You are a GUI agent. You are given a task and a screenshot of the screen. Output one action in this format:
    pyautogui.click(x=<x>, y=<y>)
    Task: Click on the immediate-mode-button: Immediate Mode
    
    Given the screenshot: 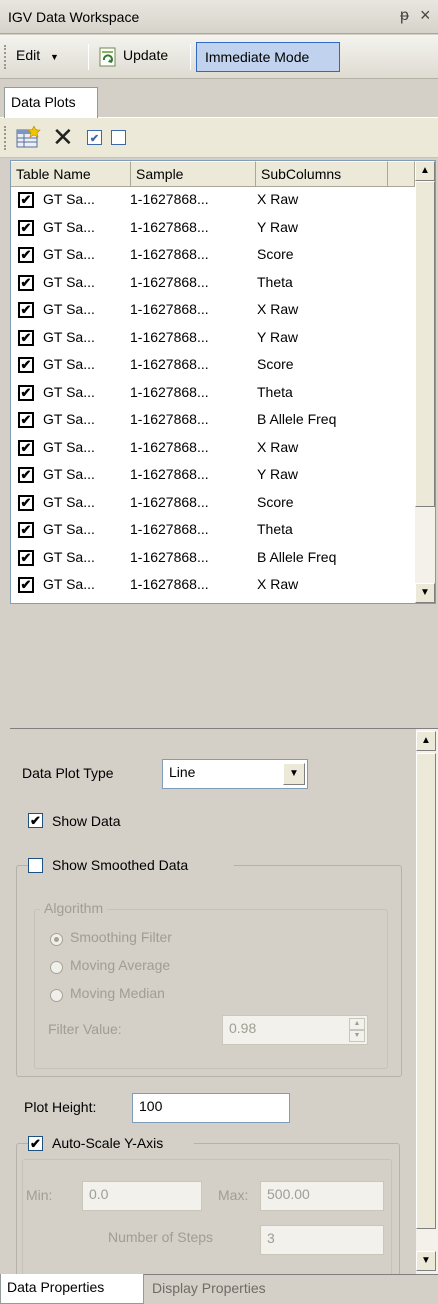 What is the action you would take?
    pyautogui.click(x=268, y=57)
    